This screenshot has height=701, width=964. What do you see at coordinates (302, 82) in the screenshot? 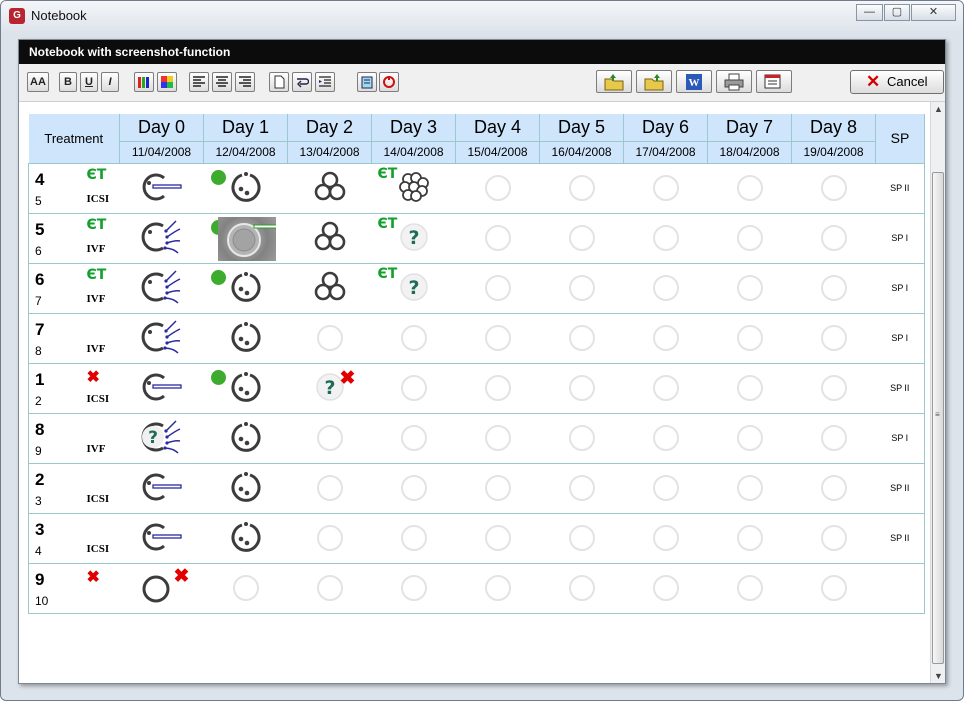
I see `wrap-button` at bounding box center [302, 82].